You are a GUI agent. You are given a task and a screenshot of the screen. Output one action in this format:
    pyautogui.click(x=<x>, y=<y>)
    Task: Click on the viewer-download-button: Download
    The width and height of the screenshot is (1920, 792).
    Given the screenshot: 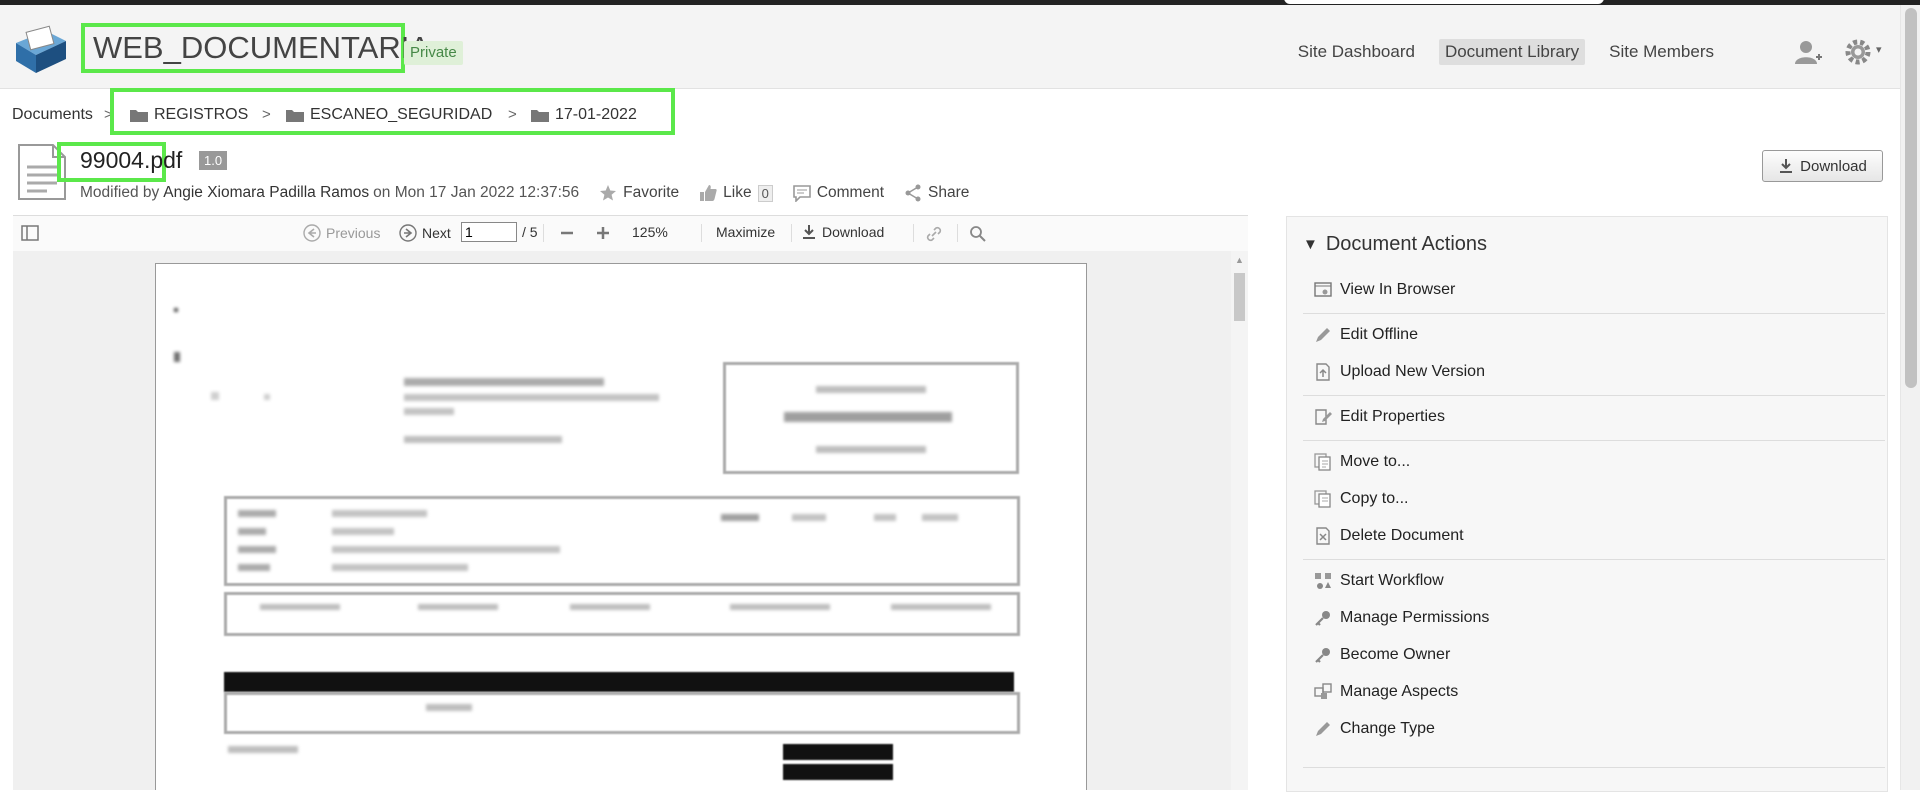 What is the action you would take?
    pyautogui.click(x=842, y=232)
    